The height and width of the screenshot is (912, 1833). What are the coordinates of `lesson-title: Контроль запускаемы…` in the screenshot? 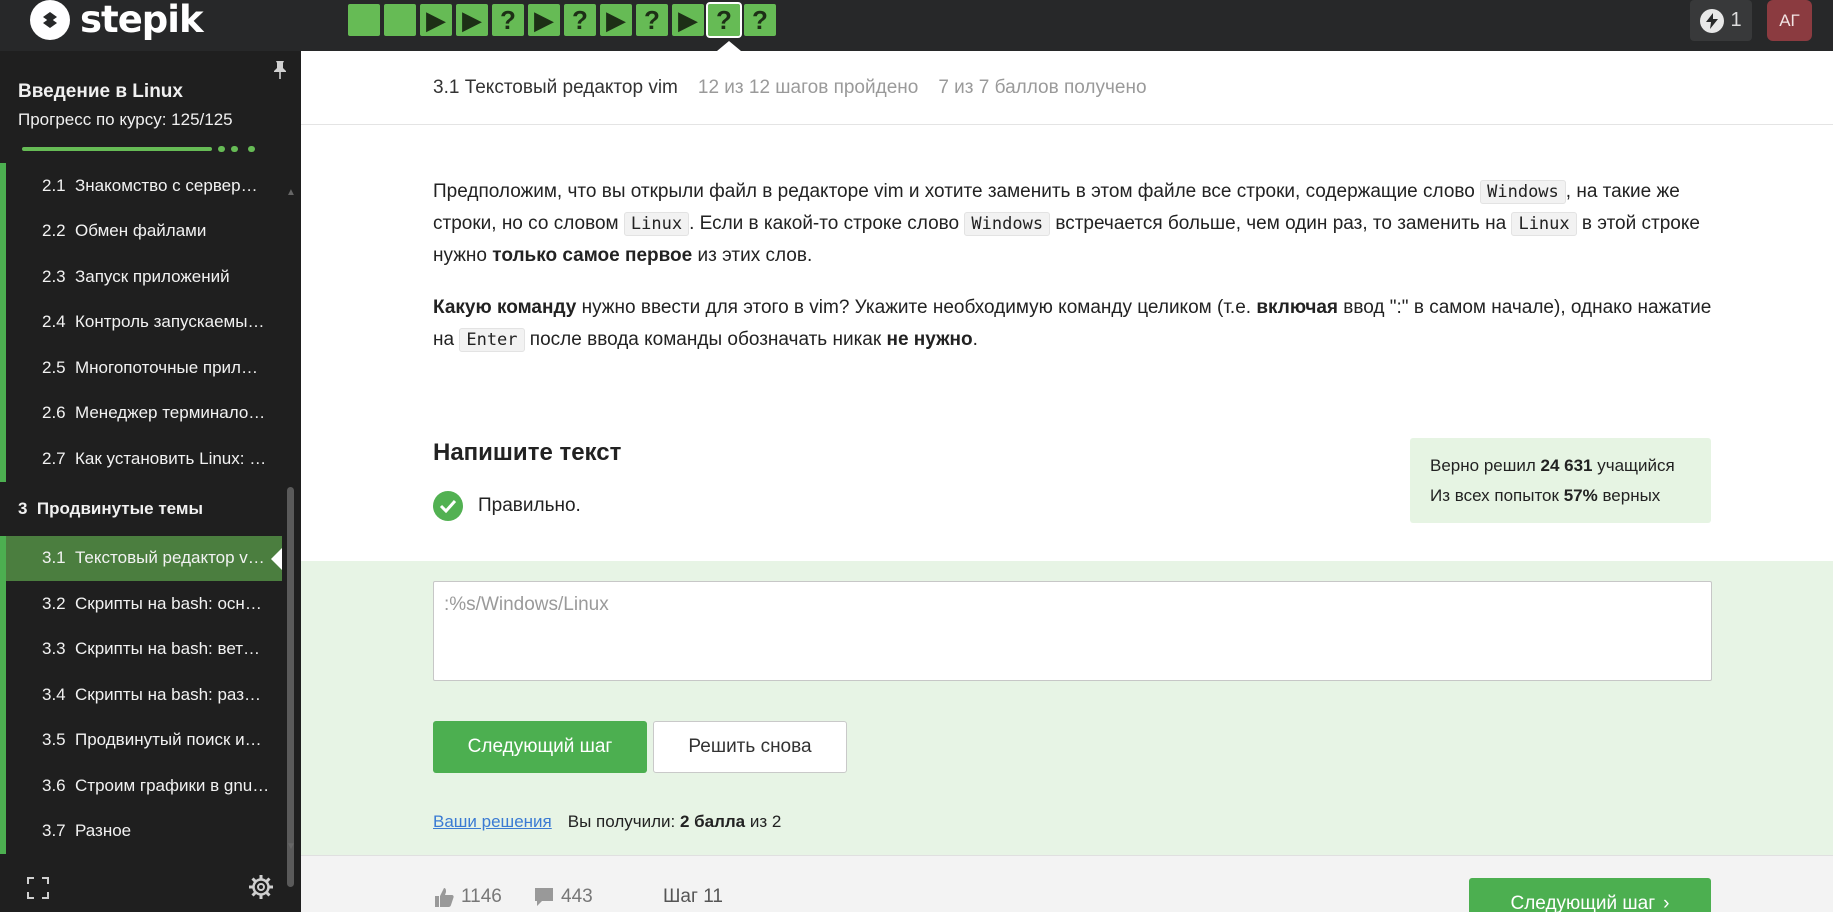 It's located at (170, 322).